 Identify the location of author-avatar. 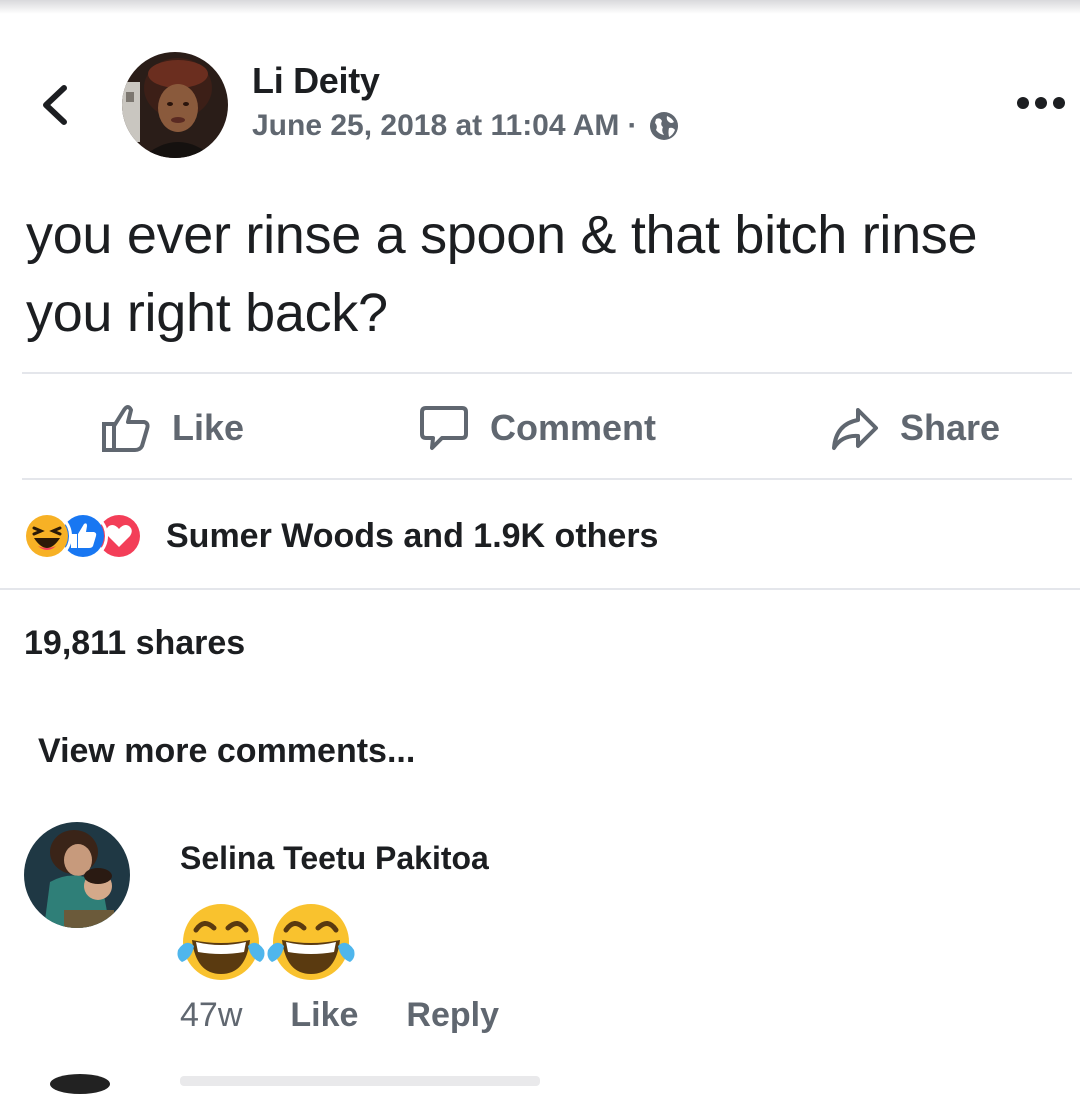
(175, 105).